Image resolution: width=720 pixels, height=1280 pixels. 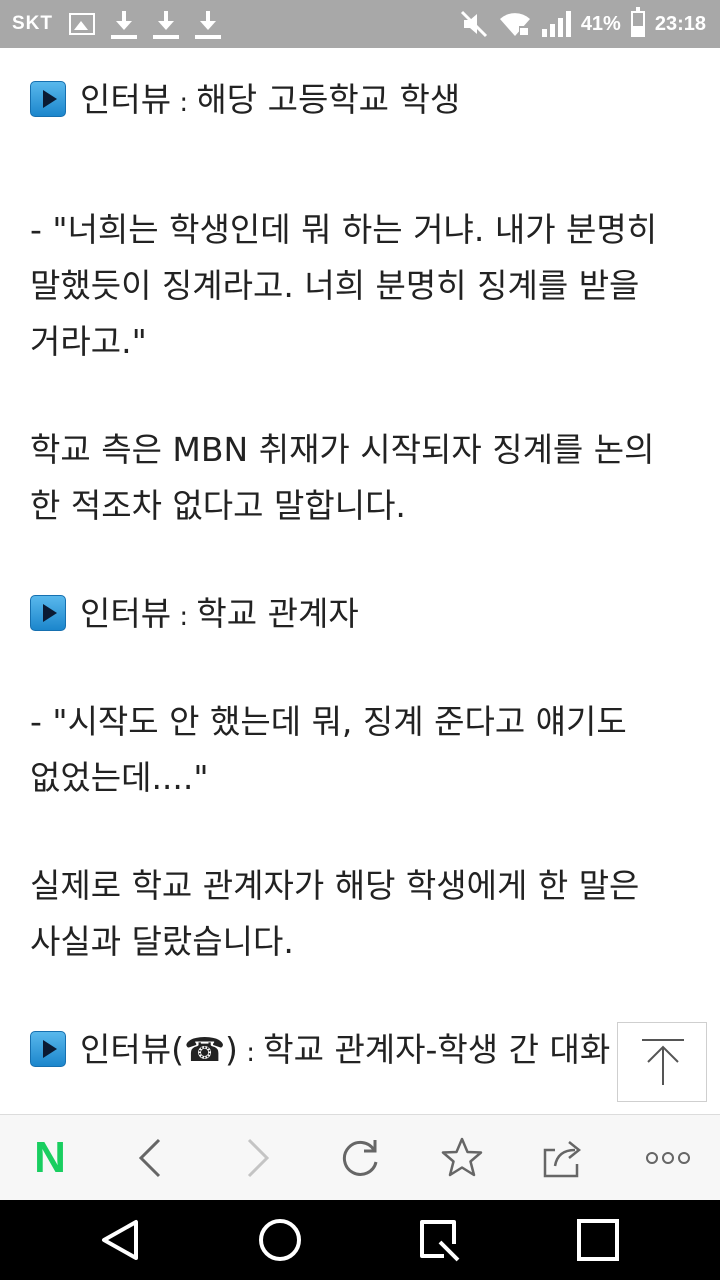 I want to click on article-text-line: 말했듯이 징계라고. 너희 분명히 징계를 받을, so click(x=335, y=285).